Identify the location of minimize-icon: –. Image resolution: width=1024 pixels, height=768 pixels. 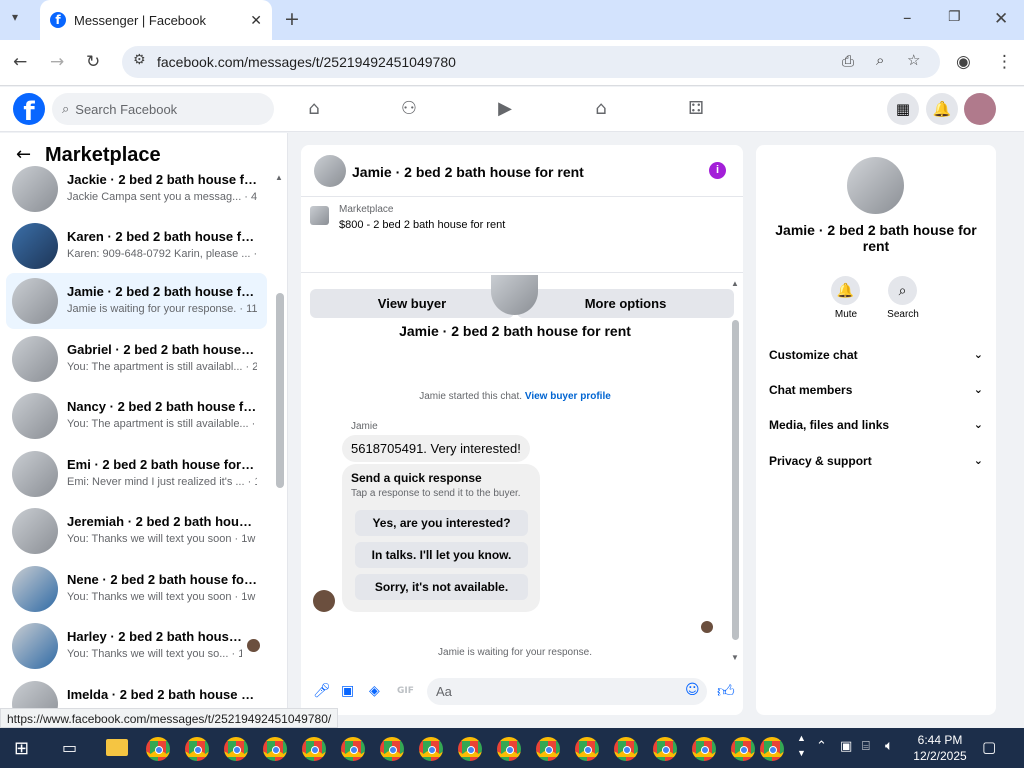
(907, 18).